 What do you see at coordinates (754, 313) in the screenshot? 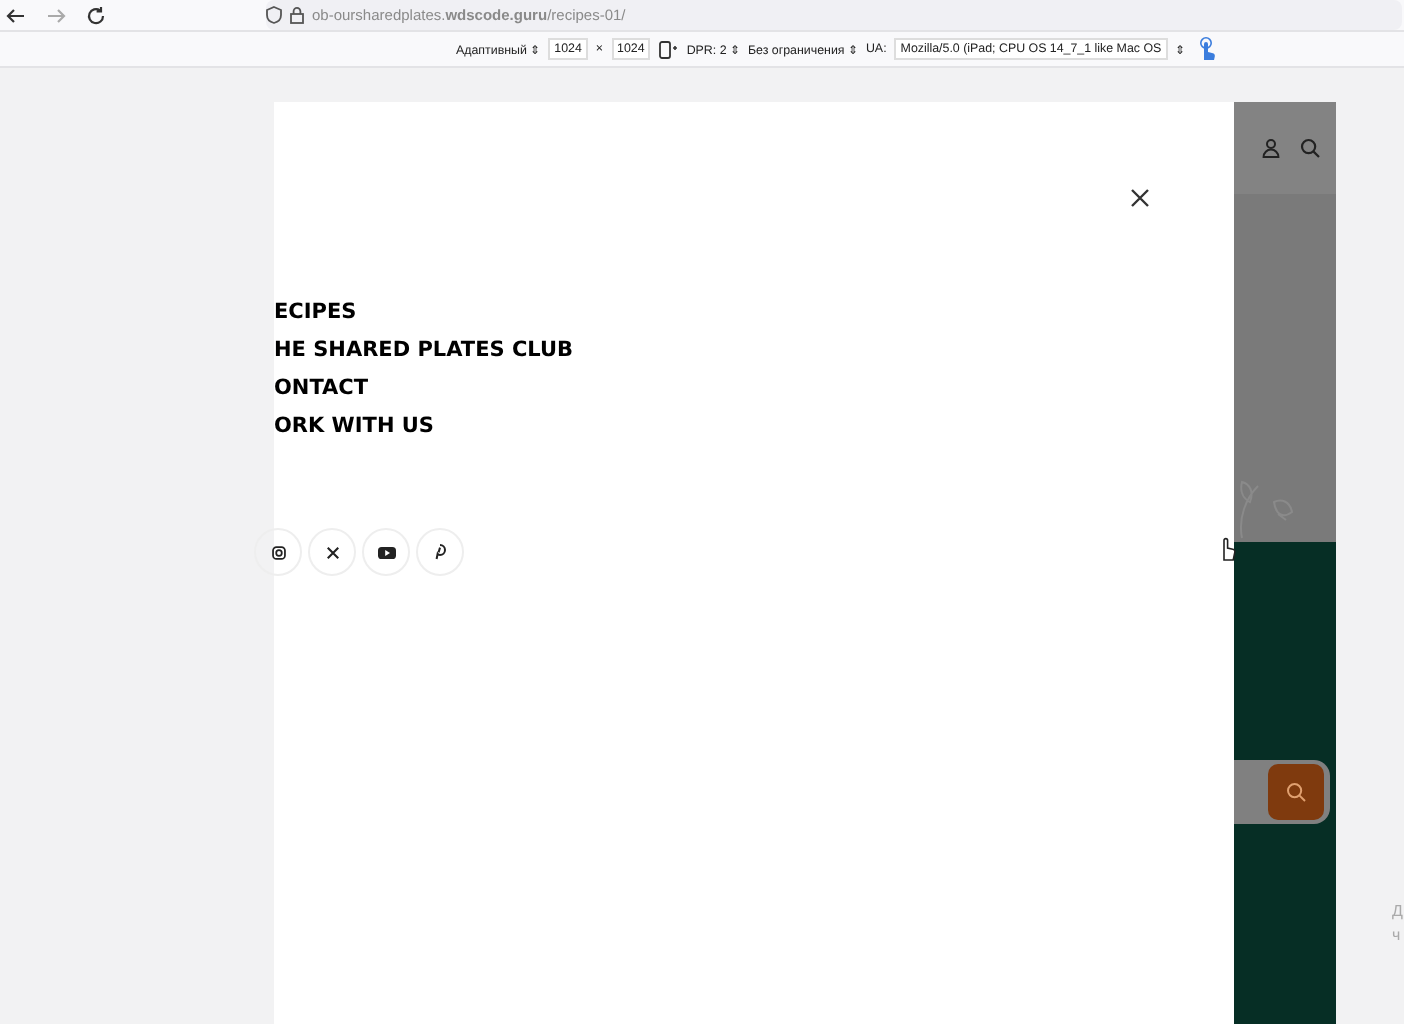
I see `menu-link: ECIPES` at bounding box center [754, 313].